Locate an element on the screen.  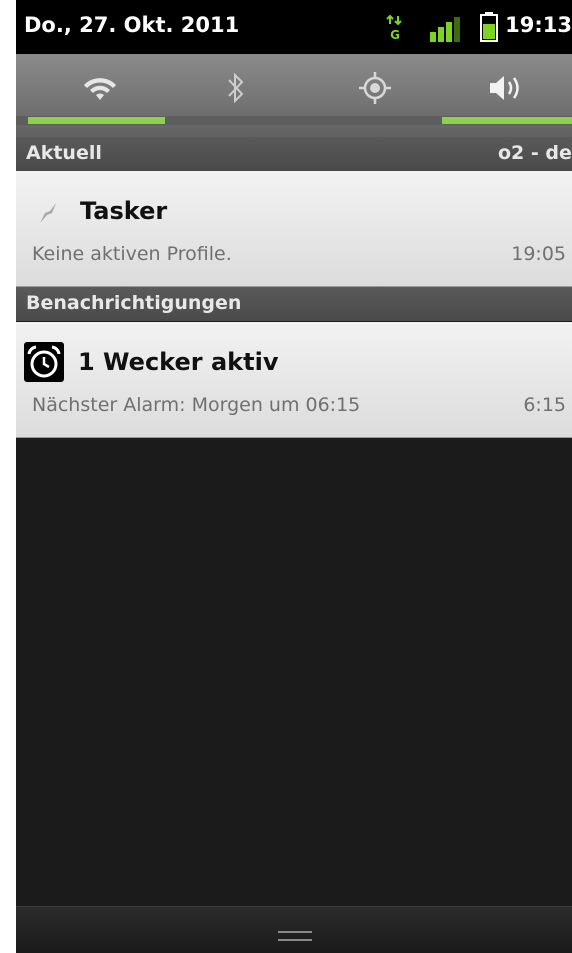
tasker-notification: Tasker Keine aktiven Profile. 19:05 is located at coordinates (294, 229).